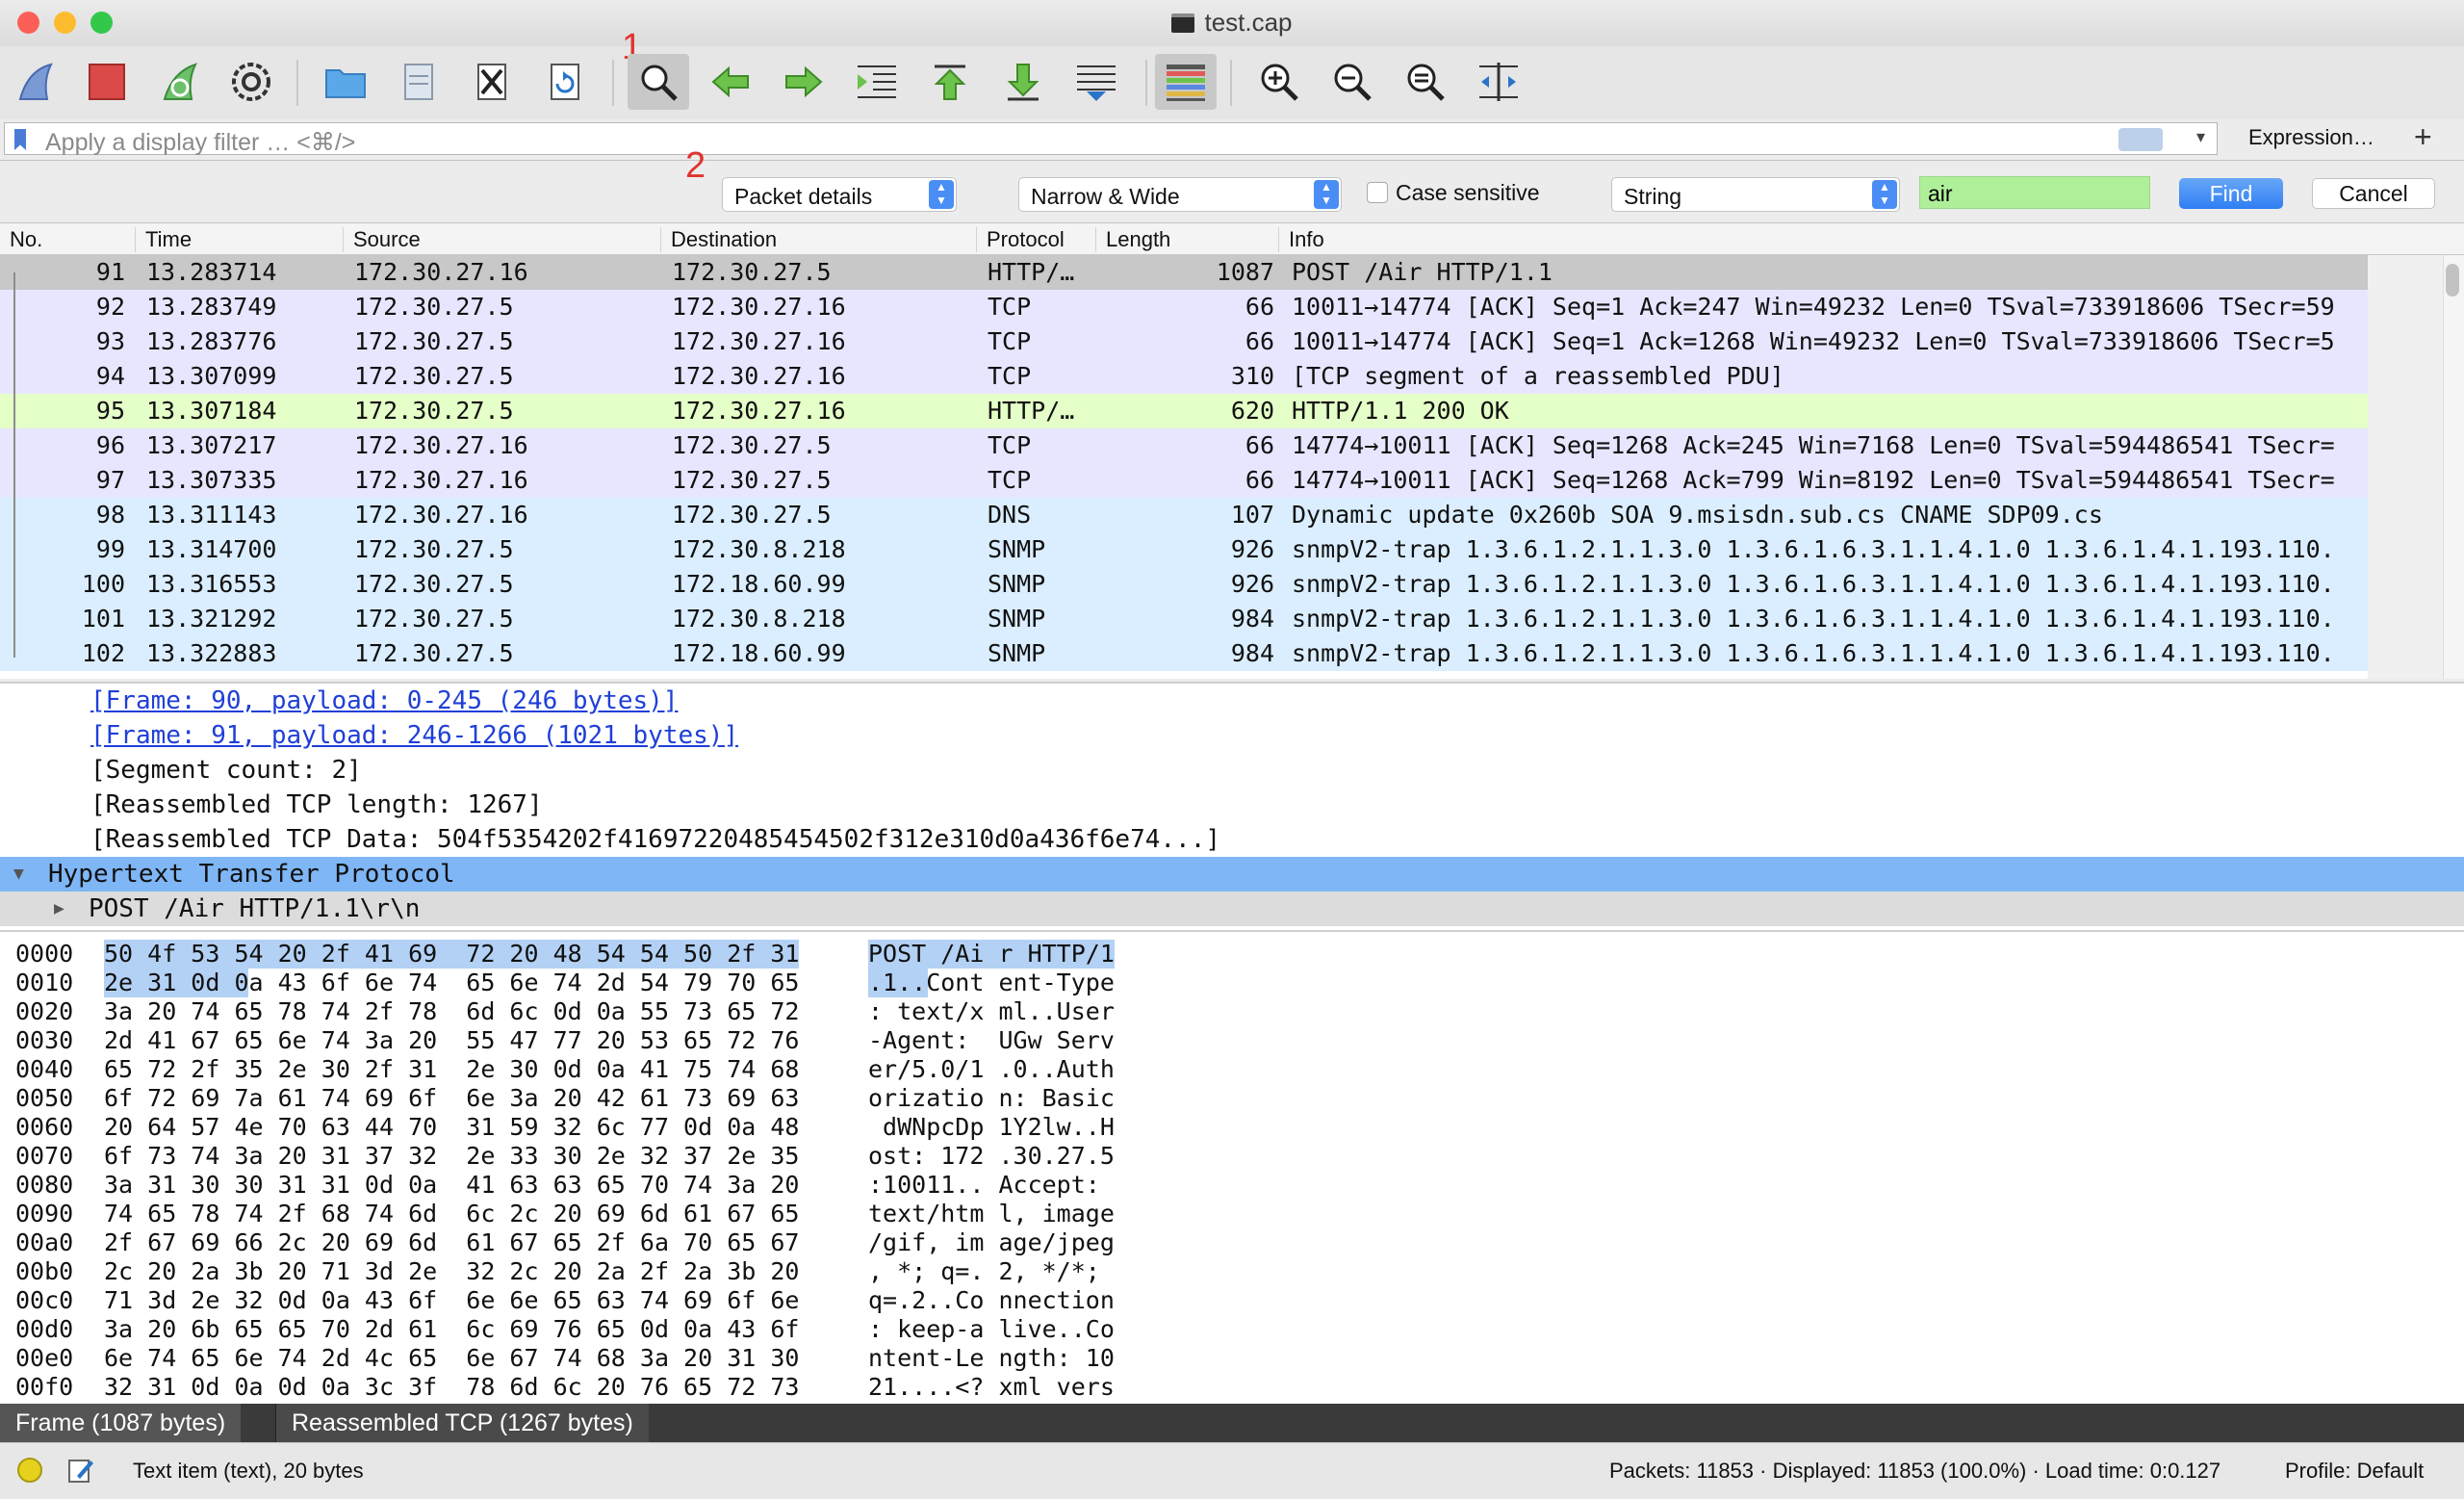 Image resolution: width=2464 pixels, height=1499 pixels. What do you see at coordinates (382, 239) in the screenshot?
I see `column-header-source: Source` at bounding box center [382, 239].